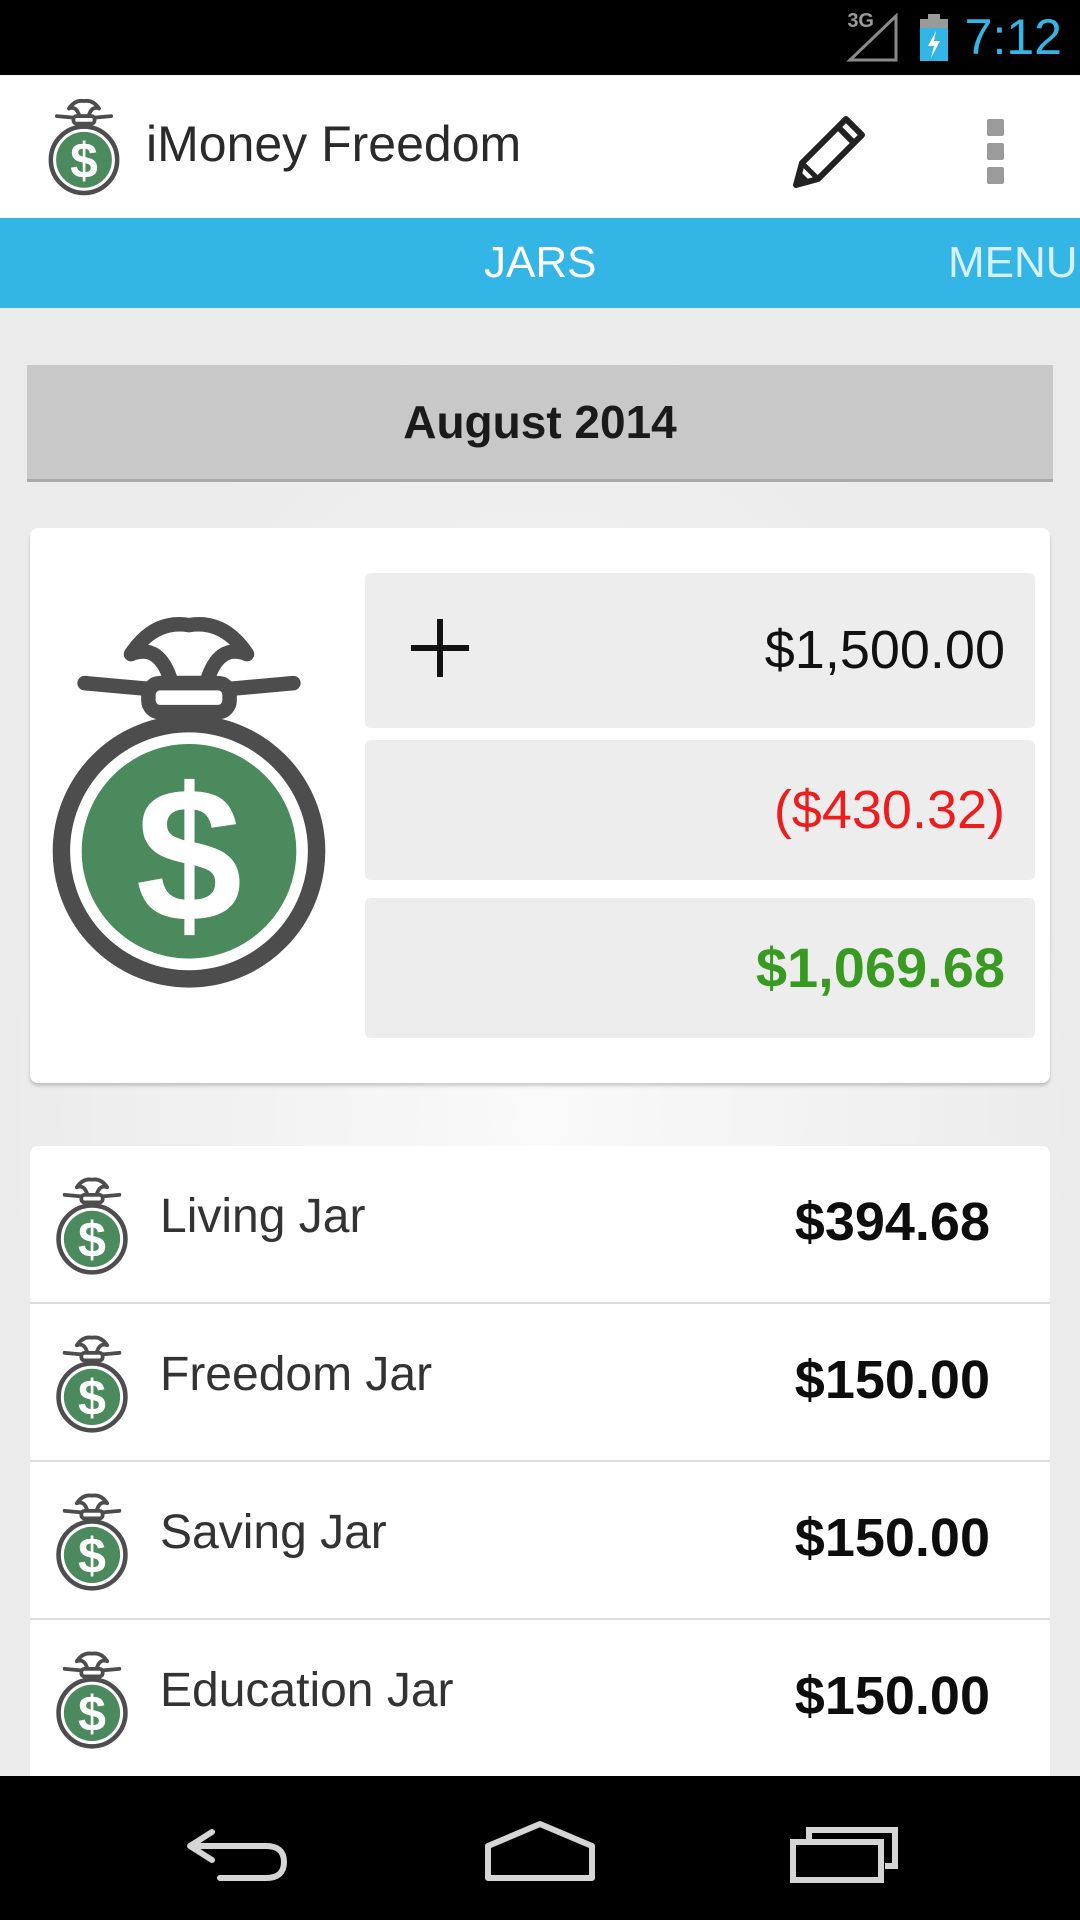  What do you see at coordinates (540, 1851) in the screenshot?
I see `home-icon` at bounding box center [540, 1851].